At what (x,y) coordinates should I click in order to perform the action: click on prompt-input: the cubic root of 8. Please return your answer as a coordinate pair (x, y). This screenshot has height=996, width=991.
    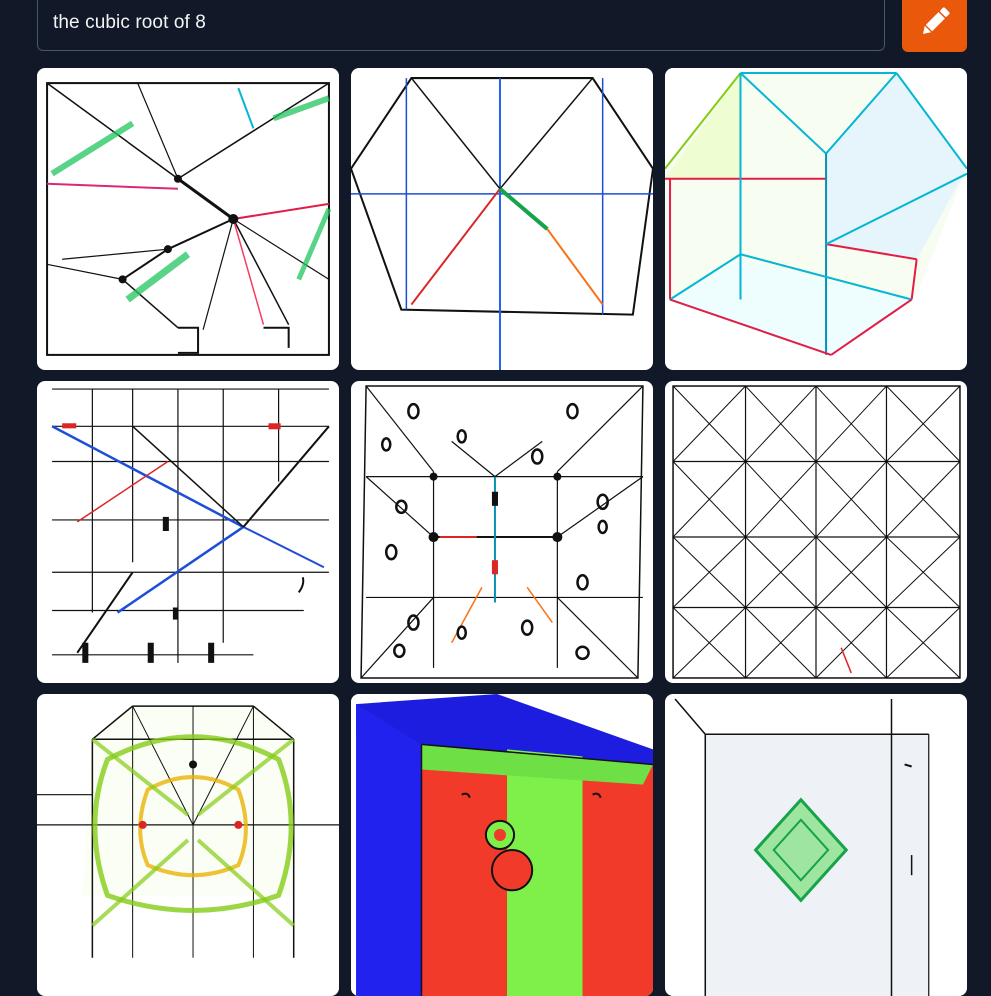
    Looking at the image, I should click on (461, 25).